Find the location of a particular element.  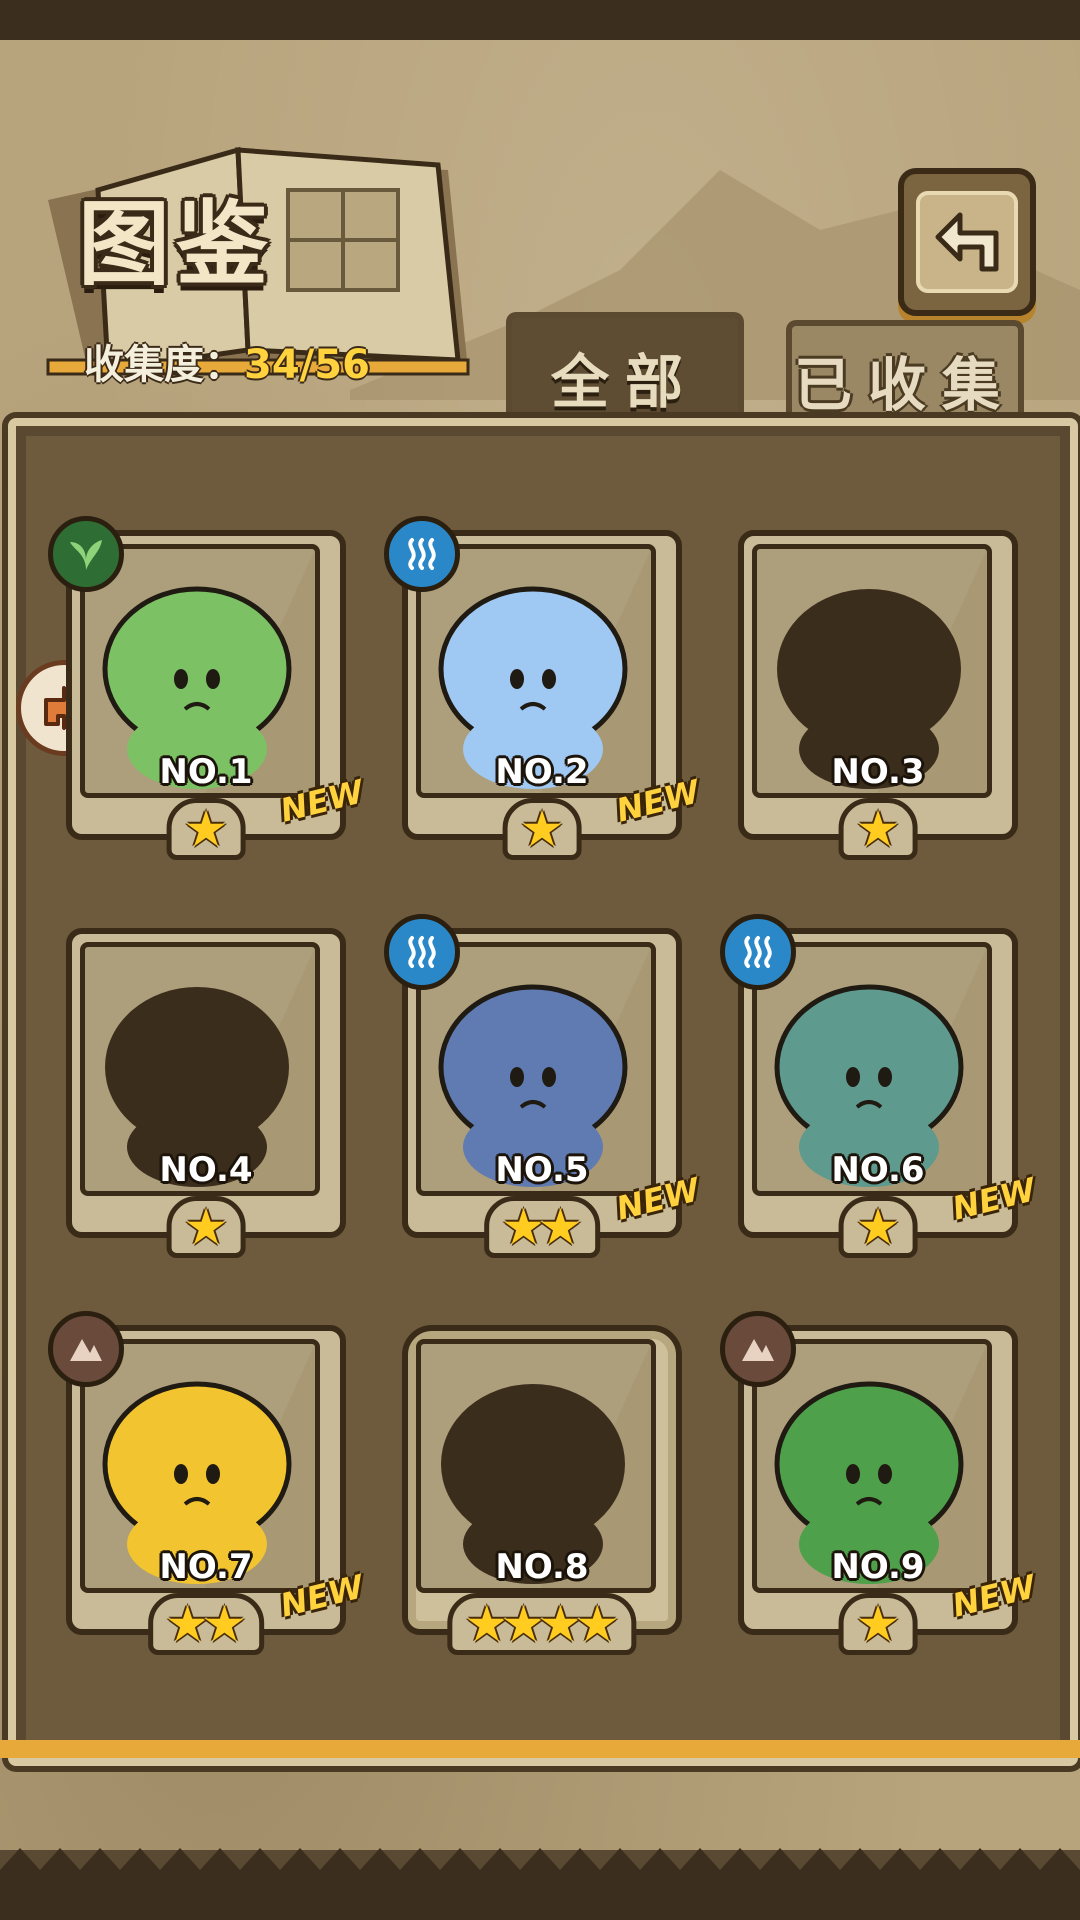

return-arrow-icon is located at coordinates (967, 242).